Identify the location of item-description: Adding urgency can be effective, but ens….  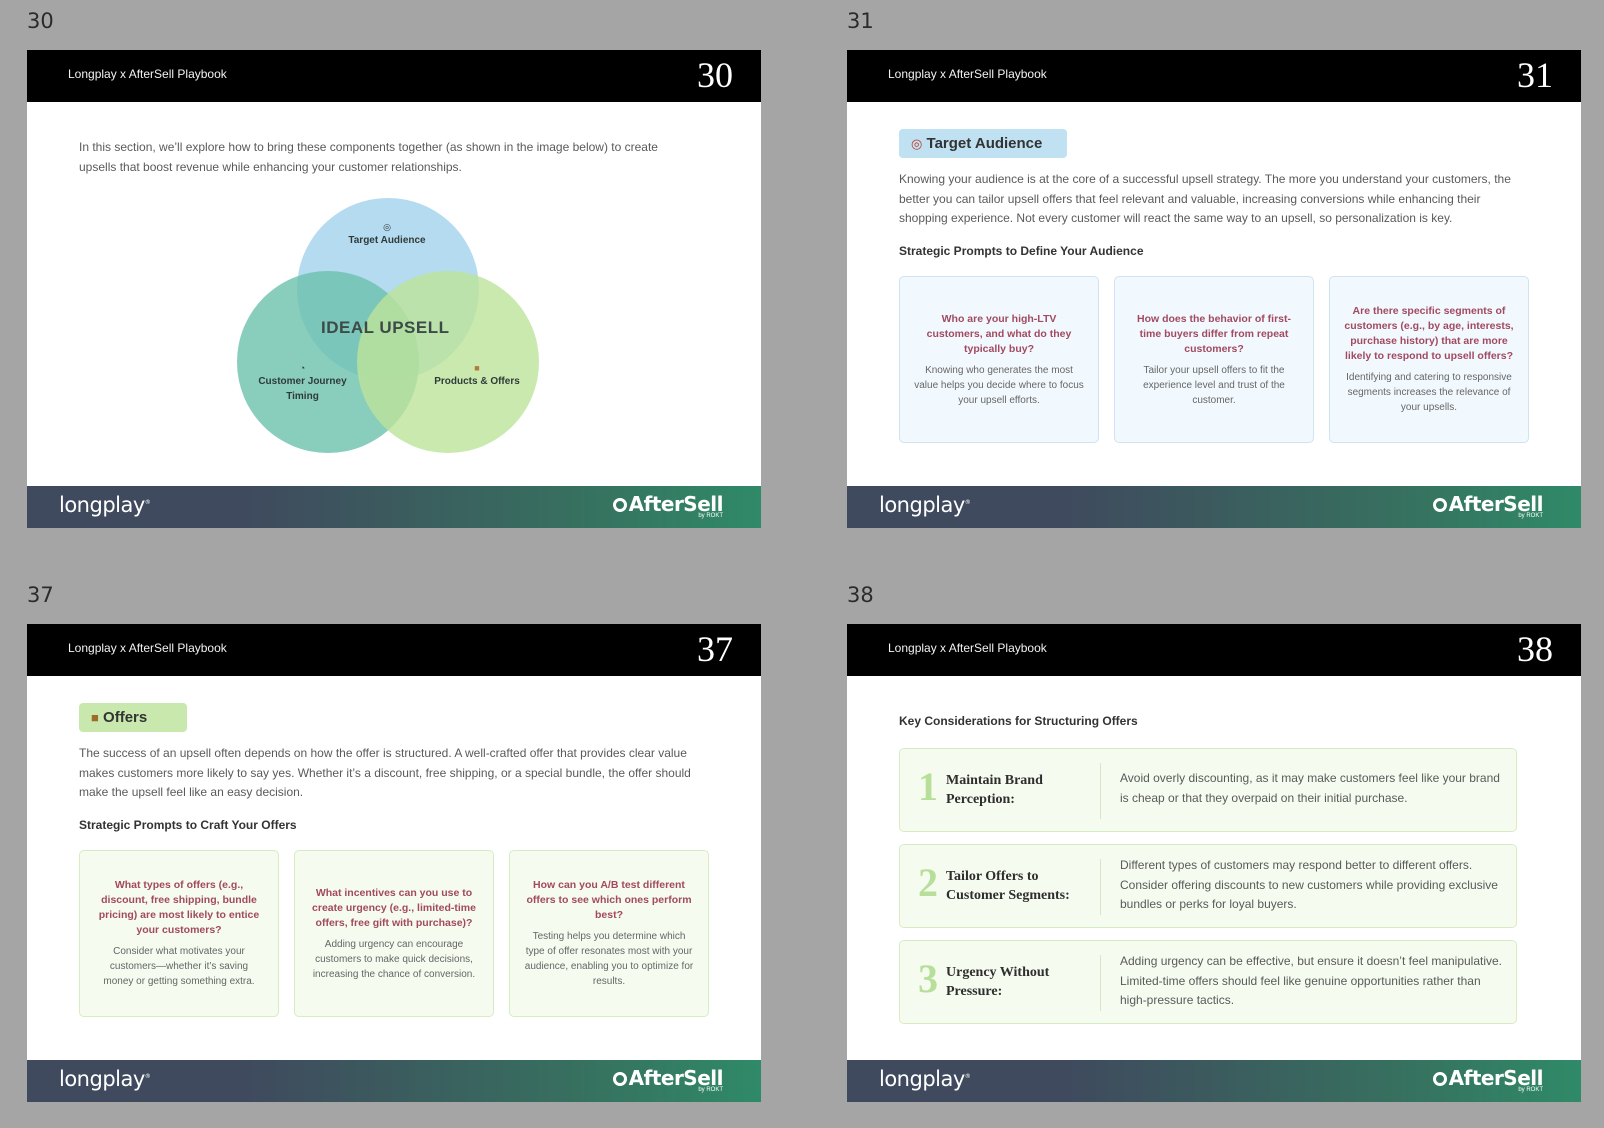
(1311, 980).